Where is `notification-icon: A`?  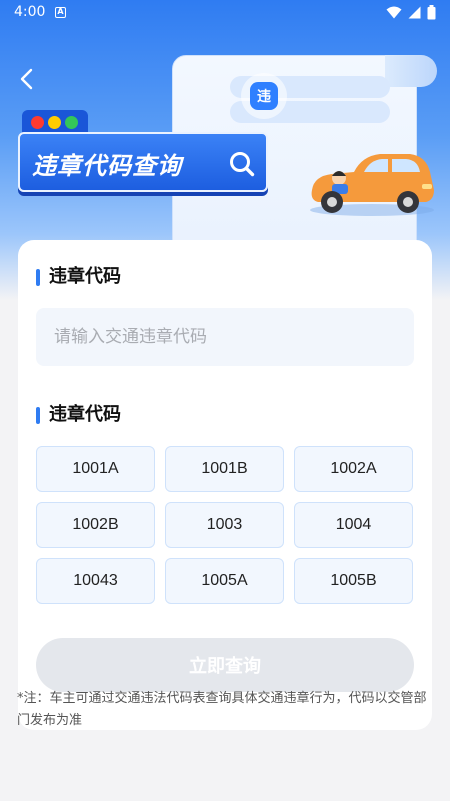 notification-icon: A is located at coordinates (60, 12).